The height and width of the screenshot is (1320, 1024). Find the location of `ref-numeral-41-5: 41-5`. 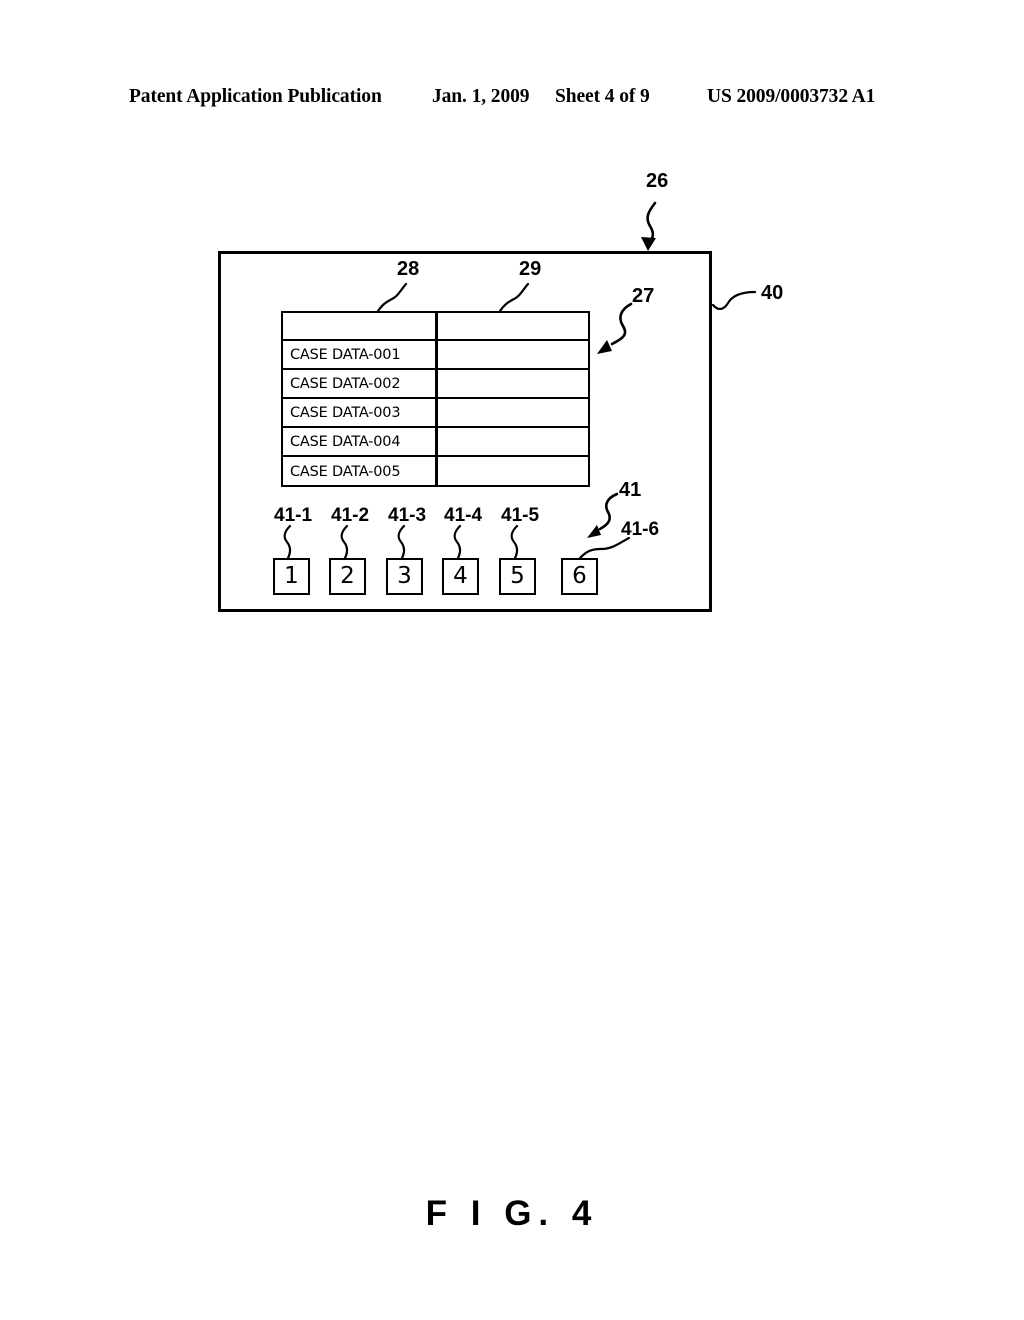

ref-numeral-41-5: 41-5 is located at coordinates (520, 515).